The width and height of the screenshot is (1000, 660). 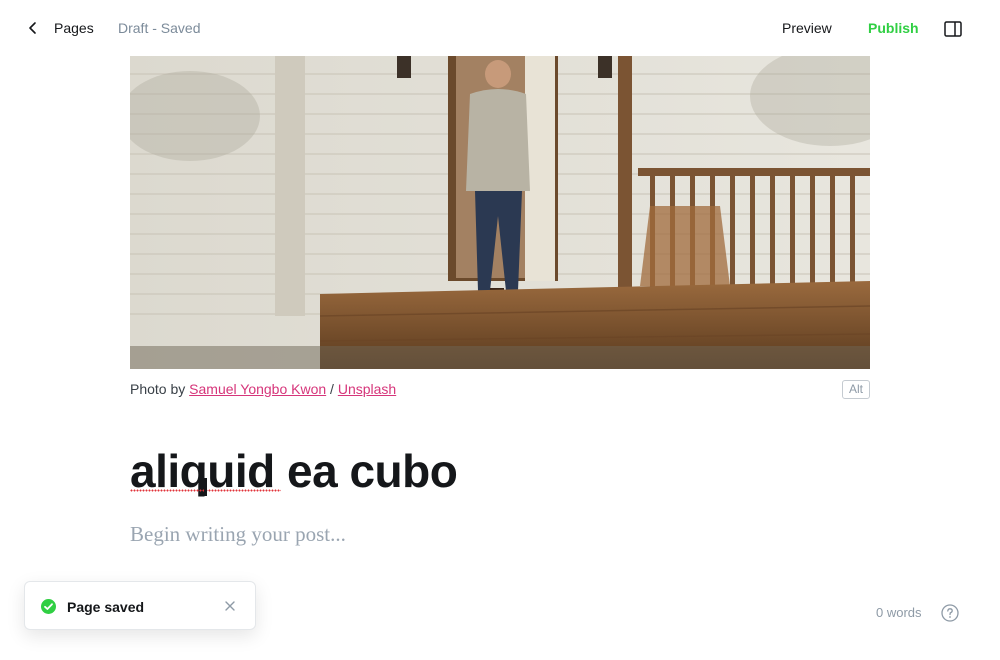 What do you see at coordinates (230, 606) in the screenshot?
I see `close-icon` at bounding box center [230, 606].